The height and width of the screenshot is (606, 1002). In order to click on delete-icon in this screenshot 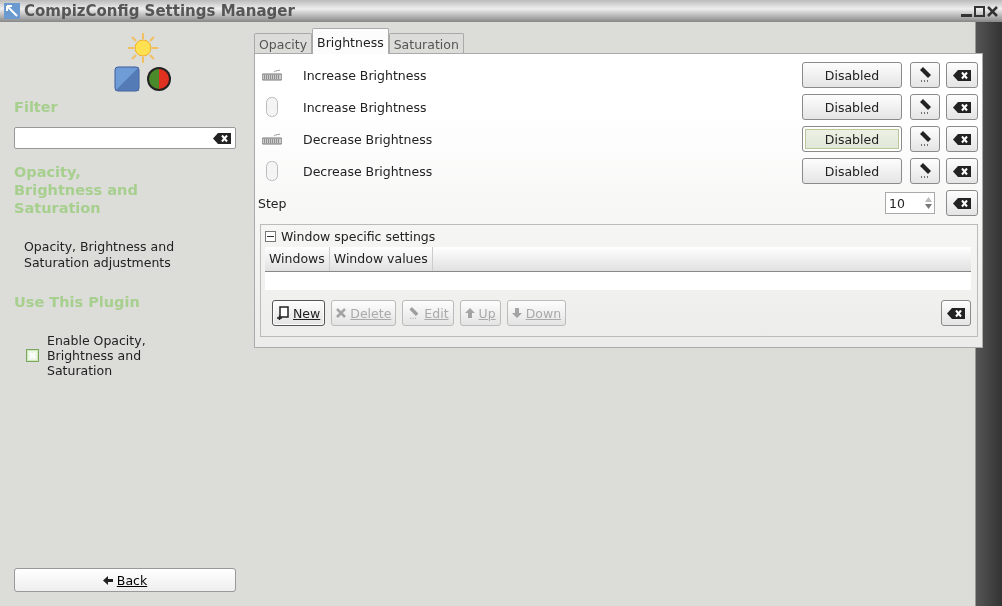, I will do `click(341, 313)`.